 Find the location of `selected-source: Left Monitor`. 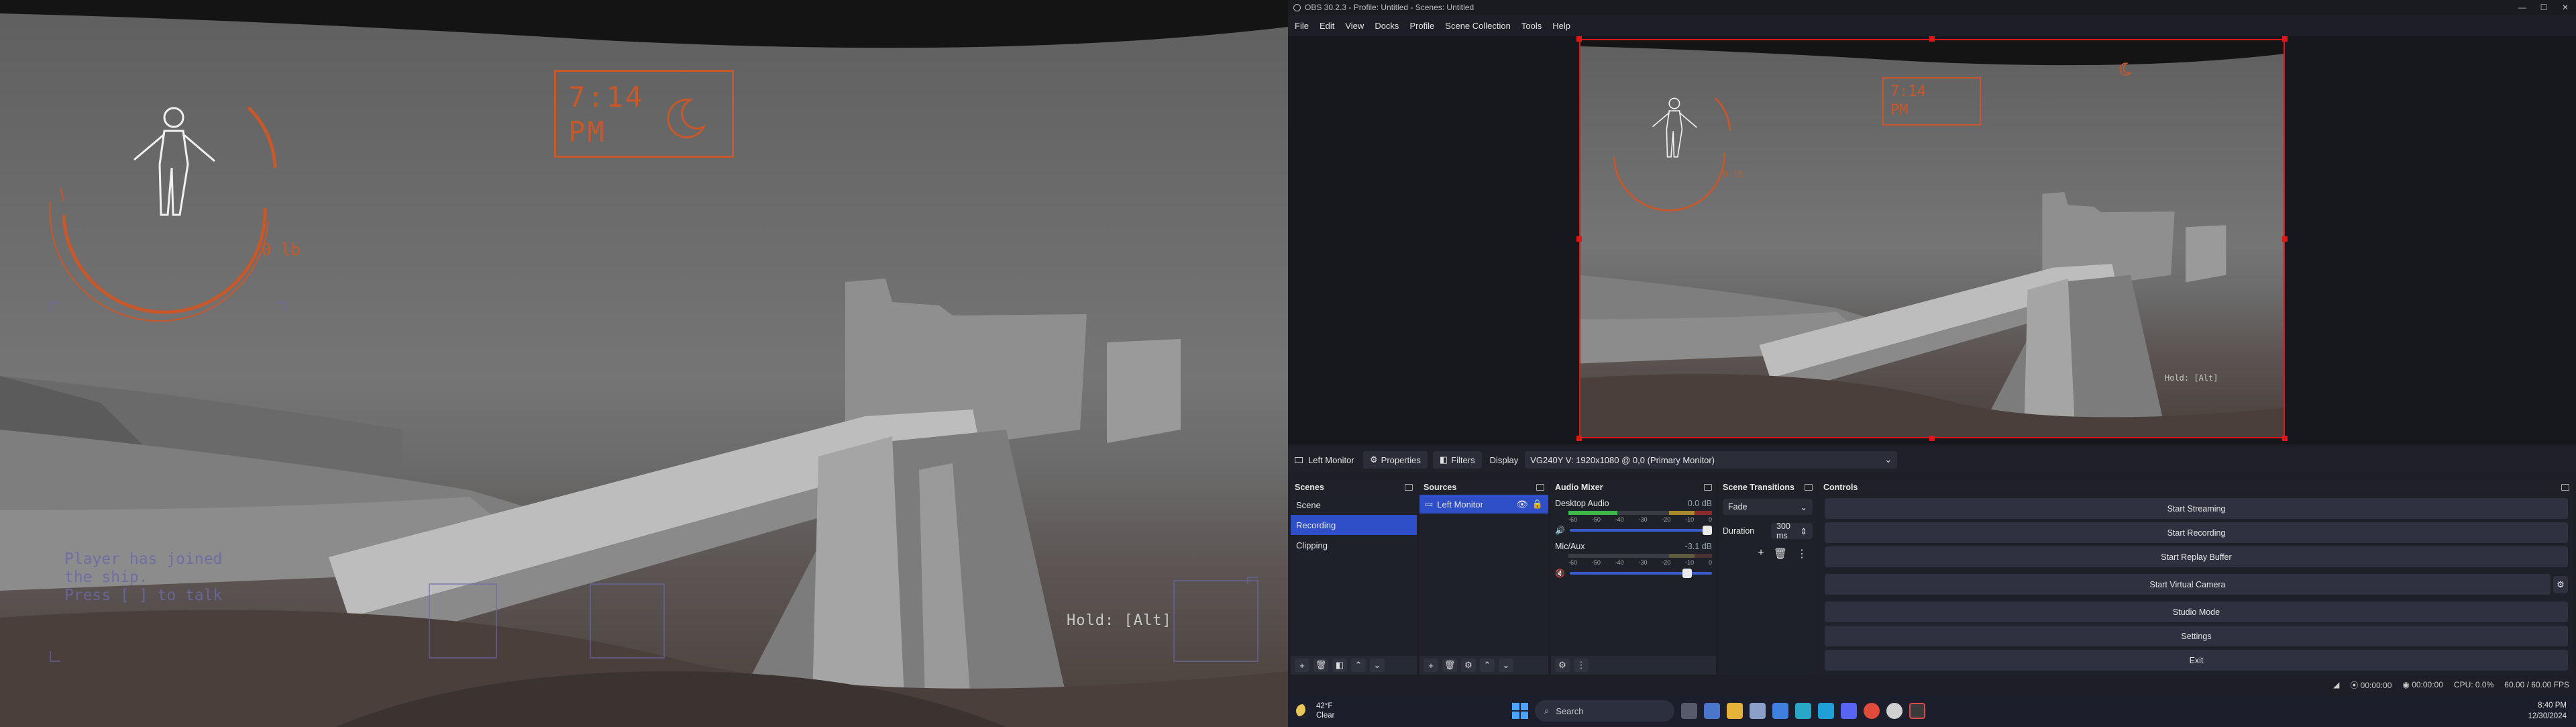

selected-source: Left Monitor is located at coordinates (1329, 460).